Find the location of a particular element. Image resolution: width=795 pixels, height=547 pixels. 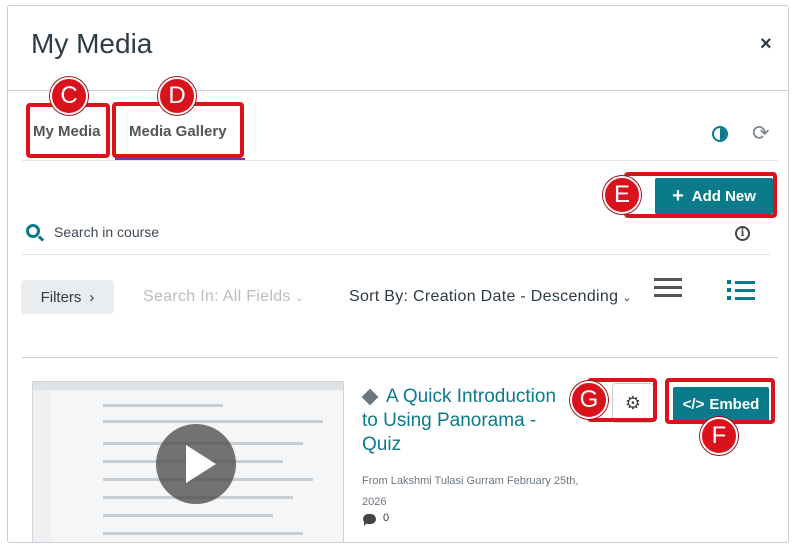

contrast-icon is located at coordinates (720, 134).